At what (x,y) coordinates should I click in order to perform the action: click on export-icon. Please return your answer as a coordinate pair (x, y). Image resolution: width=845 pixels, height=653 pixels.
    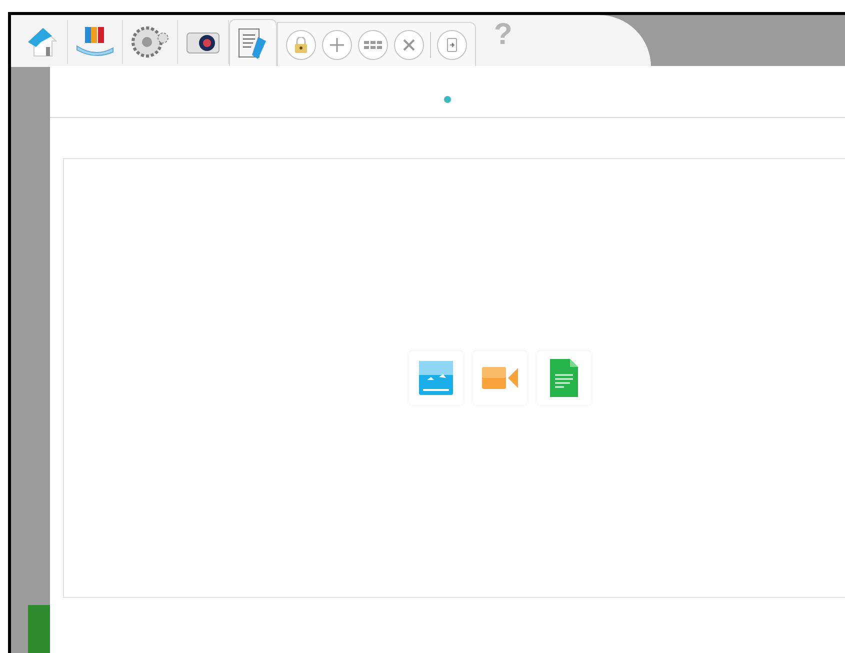
    Looking at the image, I should click on (452, 45).